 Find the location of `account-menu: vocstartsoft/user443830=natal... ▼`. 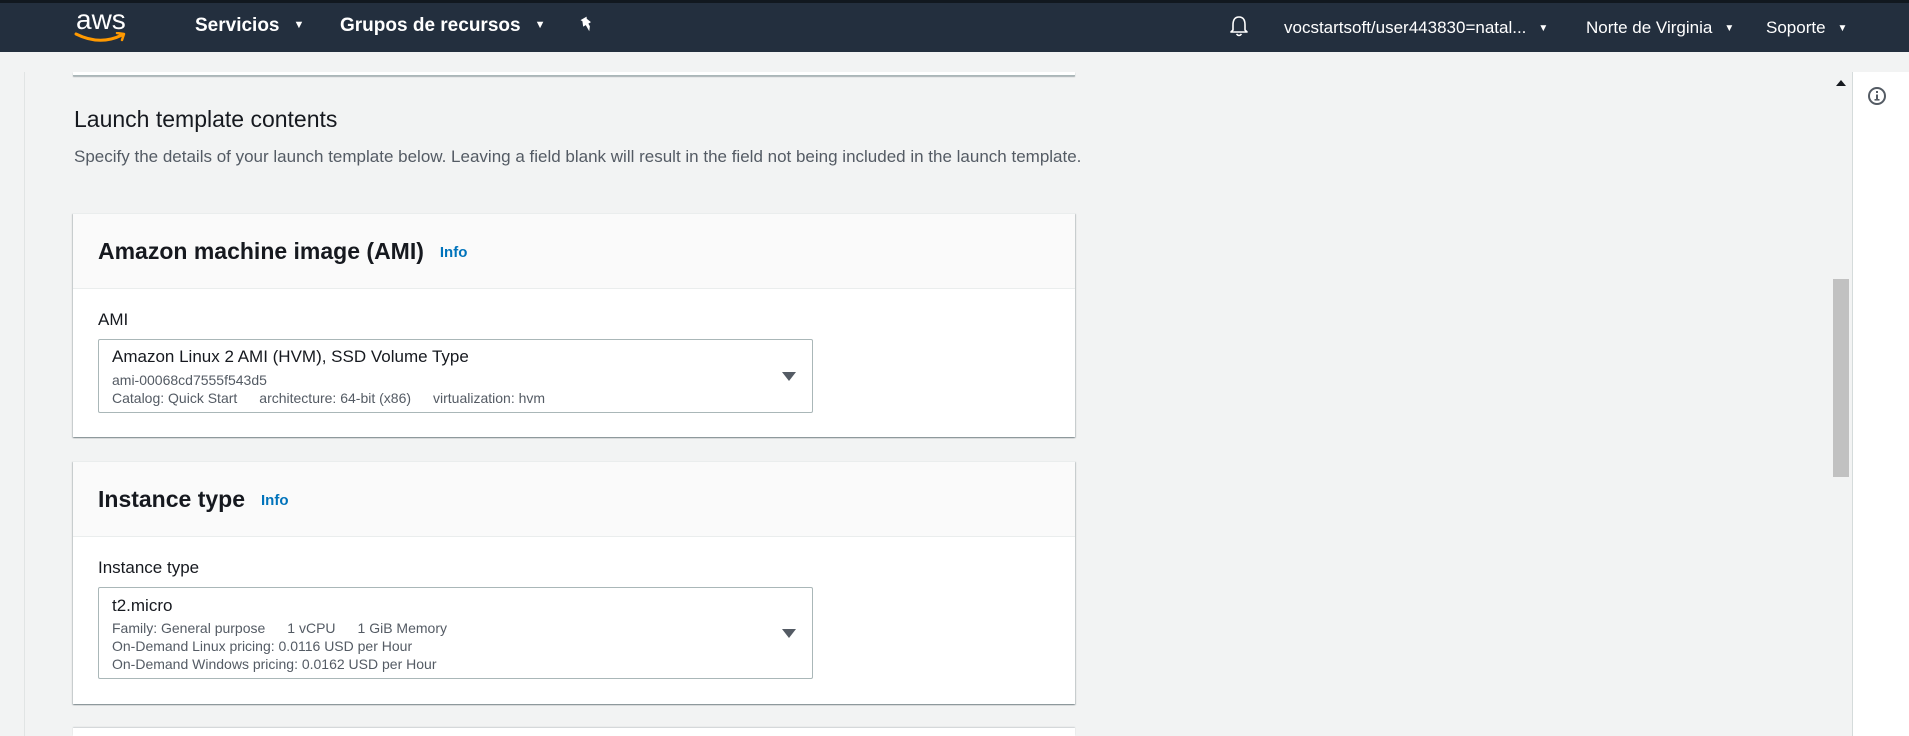

account-menu: vocstartsoft/user443830=natal... ▼ is located at coordinates (1416, 28).